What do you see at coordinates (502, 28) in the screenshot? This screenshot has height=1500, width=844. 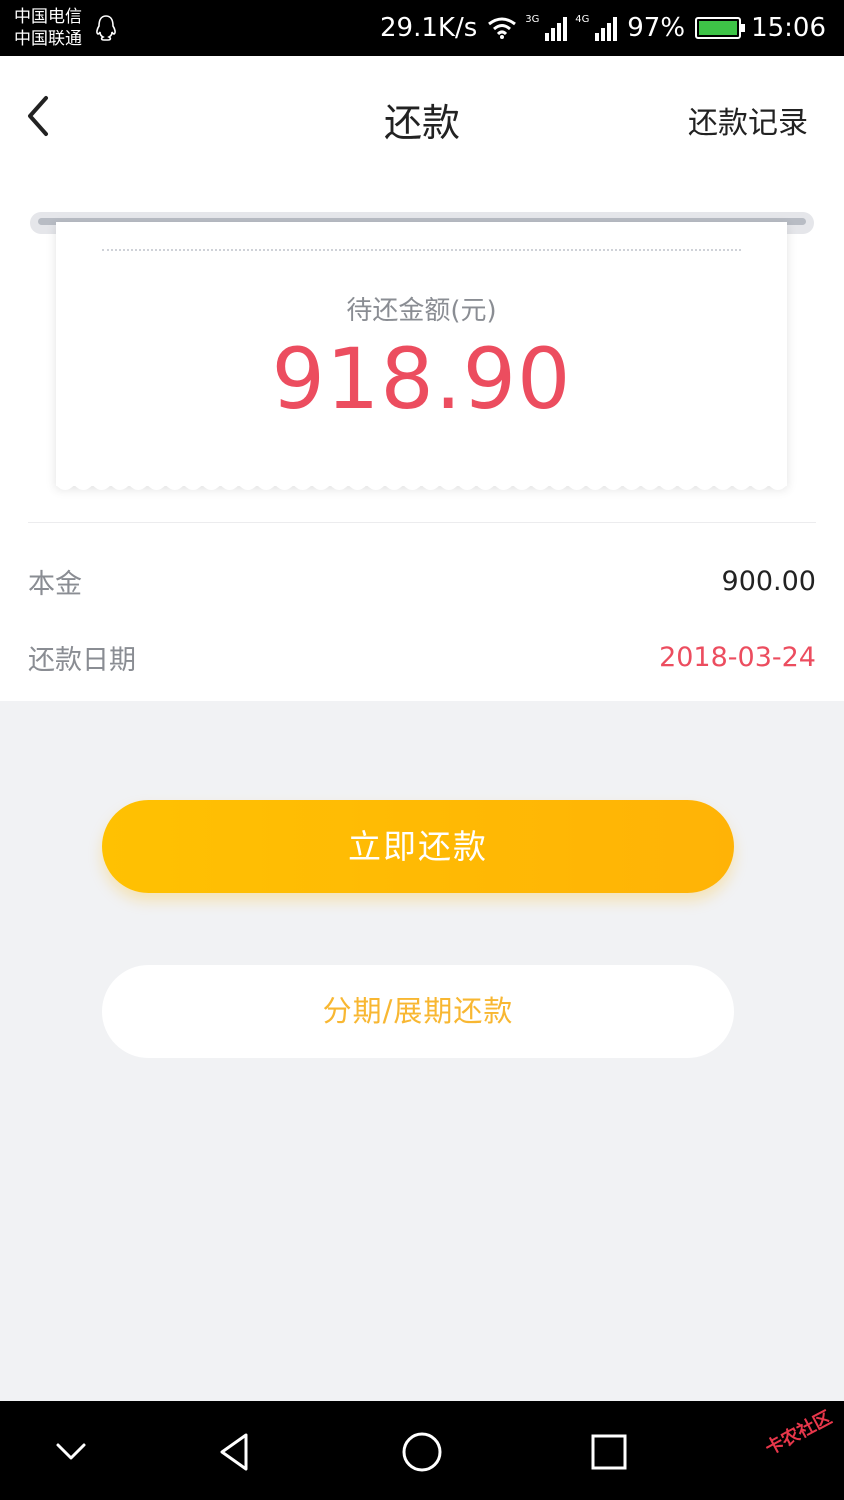 I see `wifi-icon` at bounding box center [502, 28].